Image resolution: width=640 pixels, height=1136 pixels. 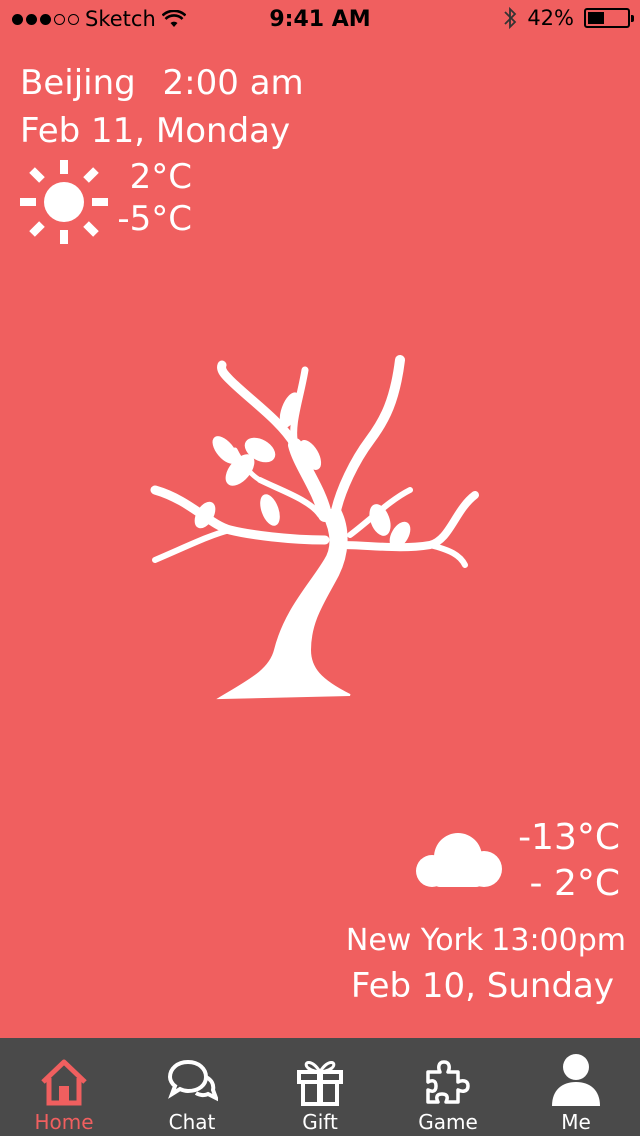 I want to click on tab-game: Game, so click(x=448, y=1087).